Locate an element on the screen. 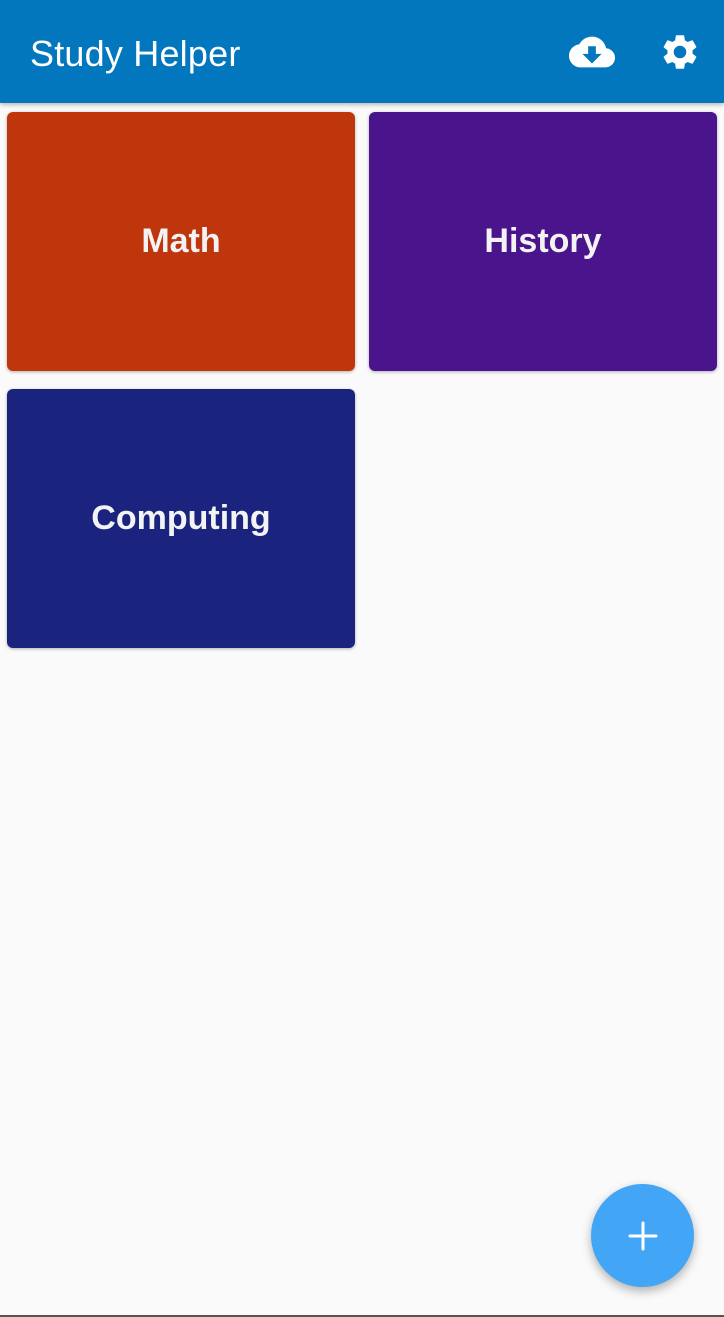 The image size is (724, 1317). subject-card-label: History is located at coordinates (543, 241).